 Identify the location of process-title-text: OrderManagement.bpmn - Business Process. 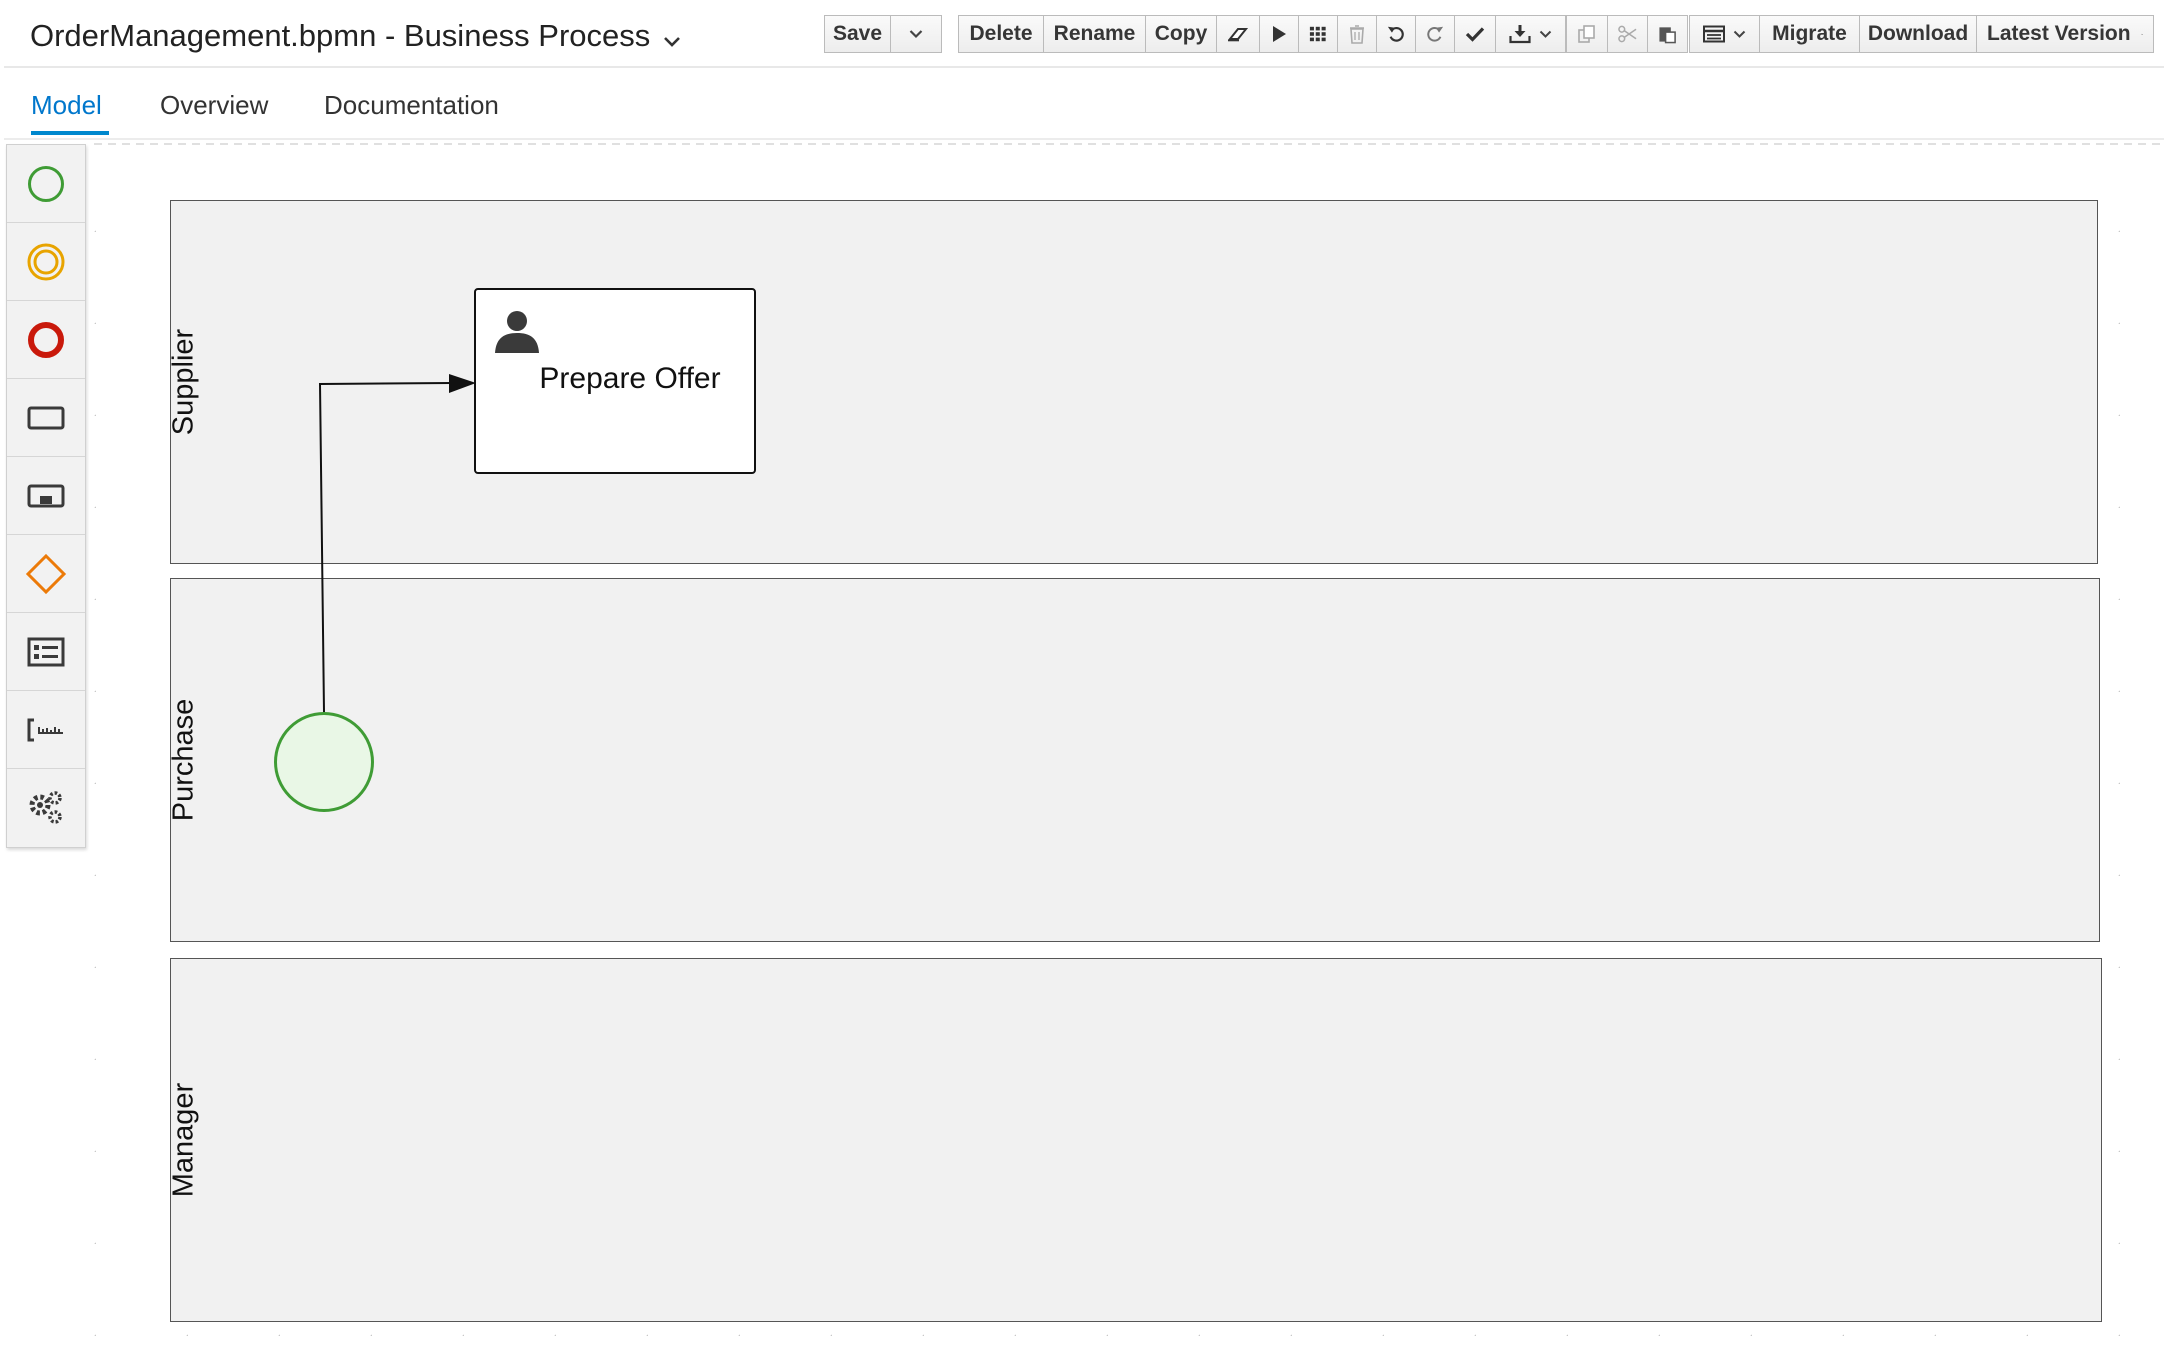
(340, 35).